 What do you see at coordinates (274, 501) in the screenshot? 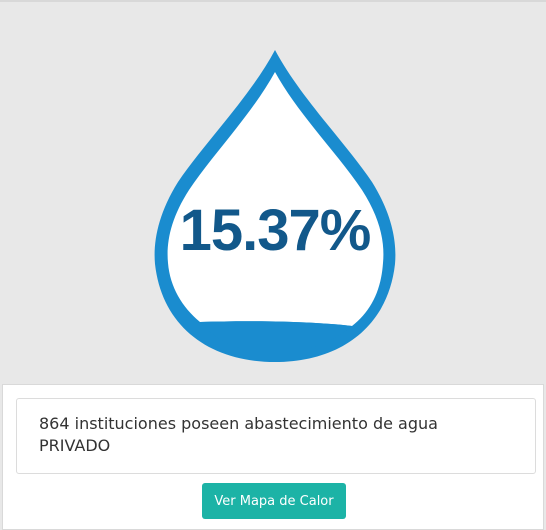
I see `heat-map-button: Ver Mapa de Calor` at bounding box center [274, 501].